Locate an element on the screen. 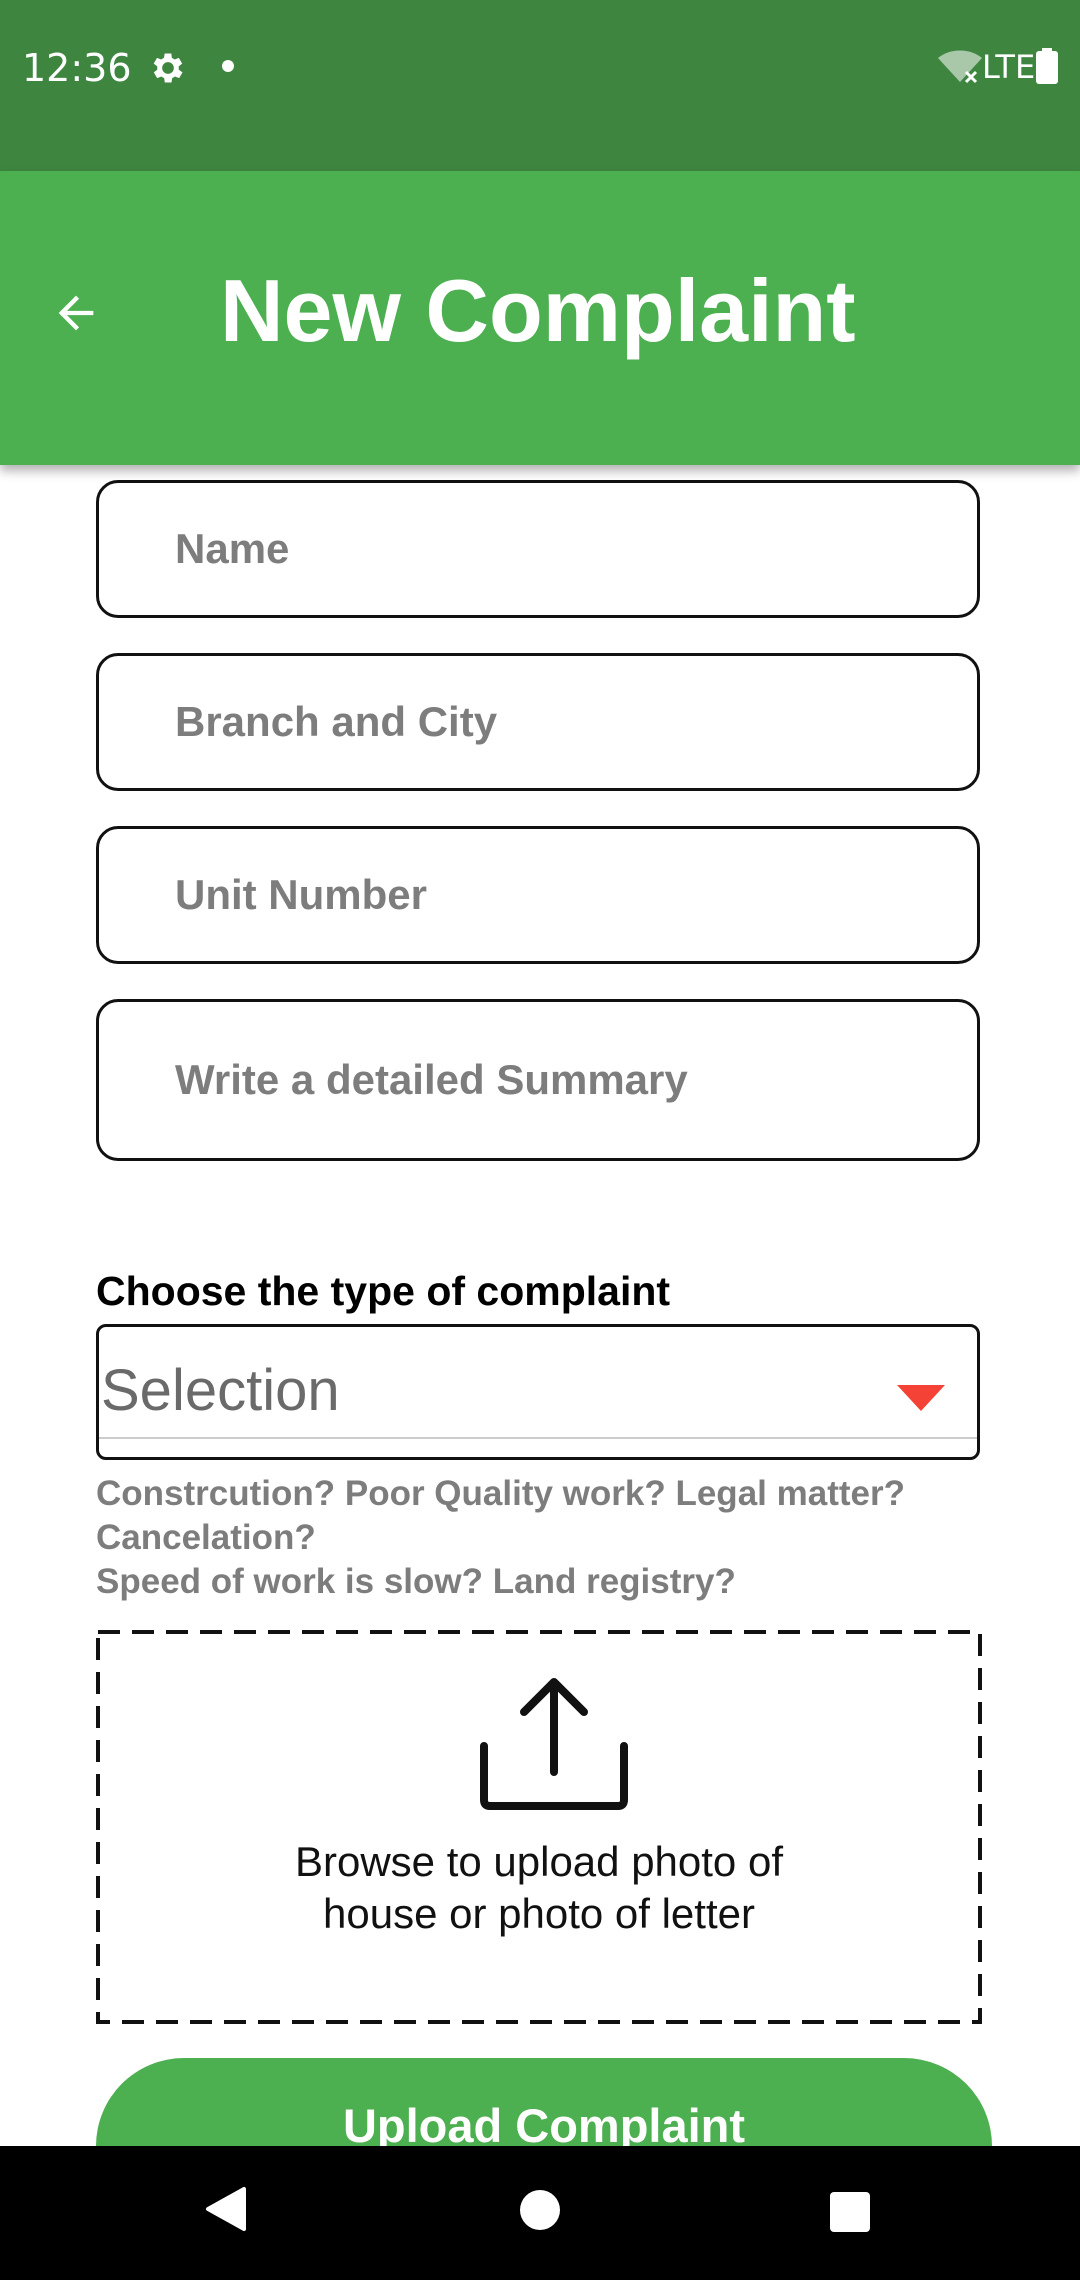 Image resolution: width=1080 pixels, height=2280 pixels. unit-number-input is located at coordinates (565, 895).